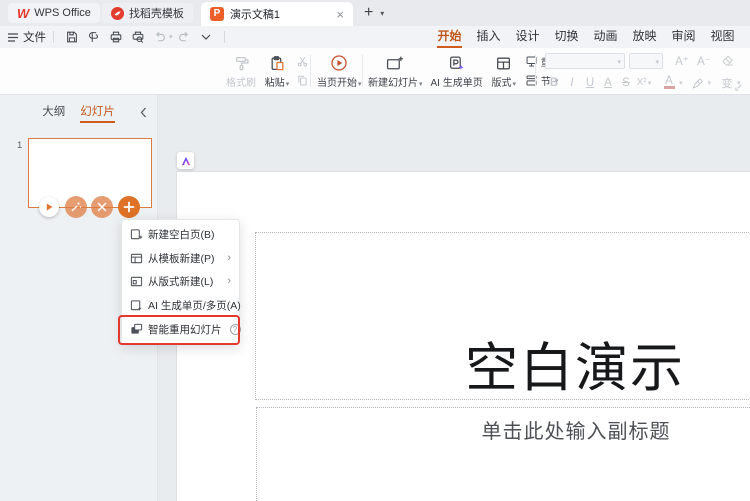 The width and height of the screenshot is (750, 501). What do you see at coordinates (683, 37) in the screenshot?
I see `tab-review: 审阅` at bounding box center [683, 37].